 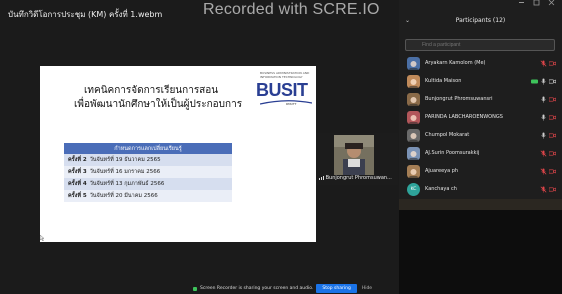 I want to click on self-video-preview, so click(x=480, y=252).